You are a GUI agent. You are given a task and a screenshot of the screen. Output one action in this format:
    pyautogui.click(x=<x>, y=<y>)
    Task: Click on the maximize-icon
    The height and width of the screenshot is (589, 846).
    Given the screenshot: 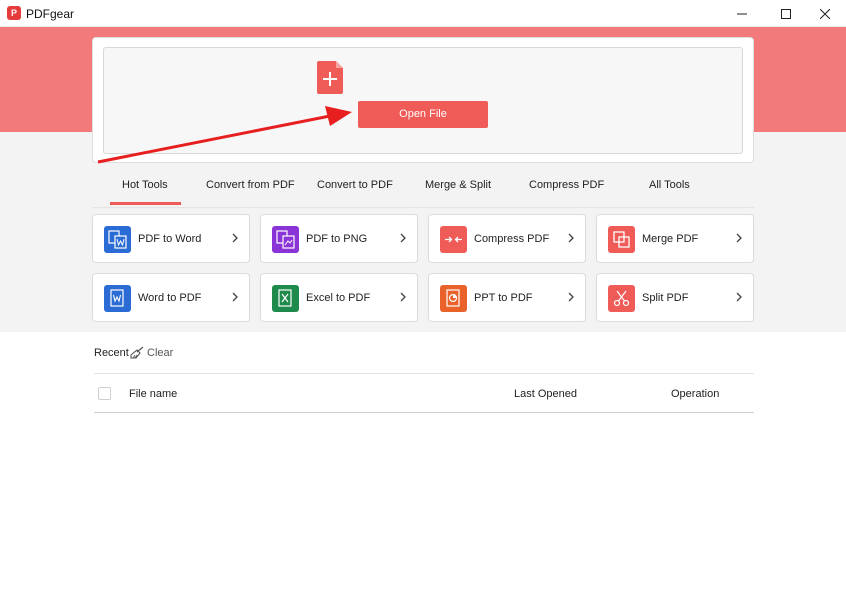 What is the action you would take?
    pyautogui.click(x=786, y=13)
    